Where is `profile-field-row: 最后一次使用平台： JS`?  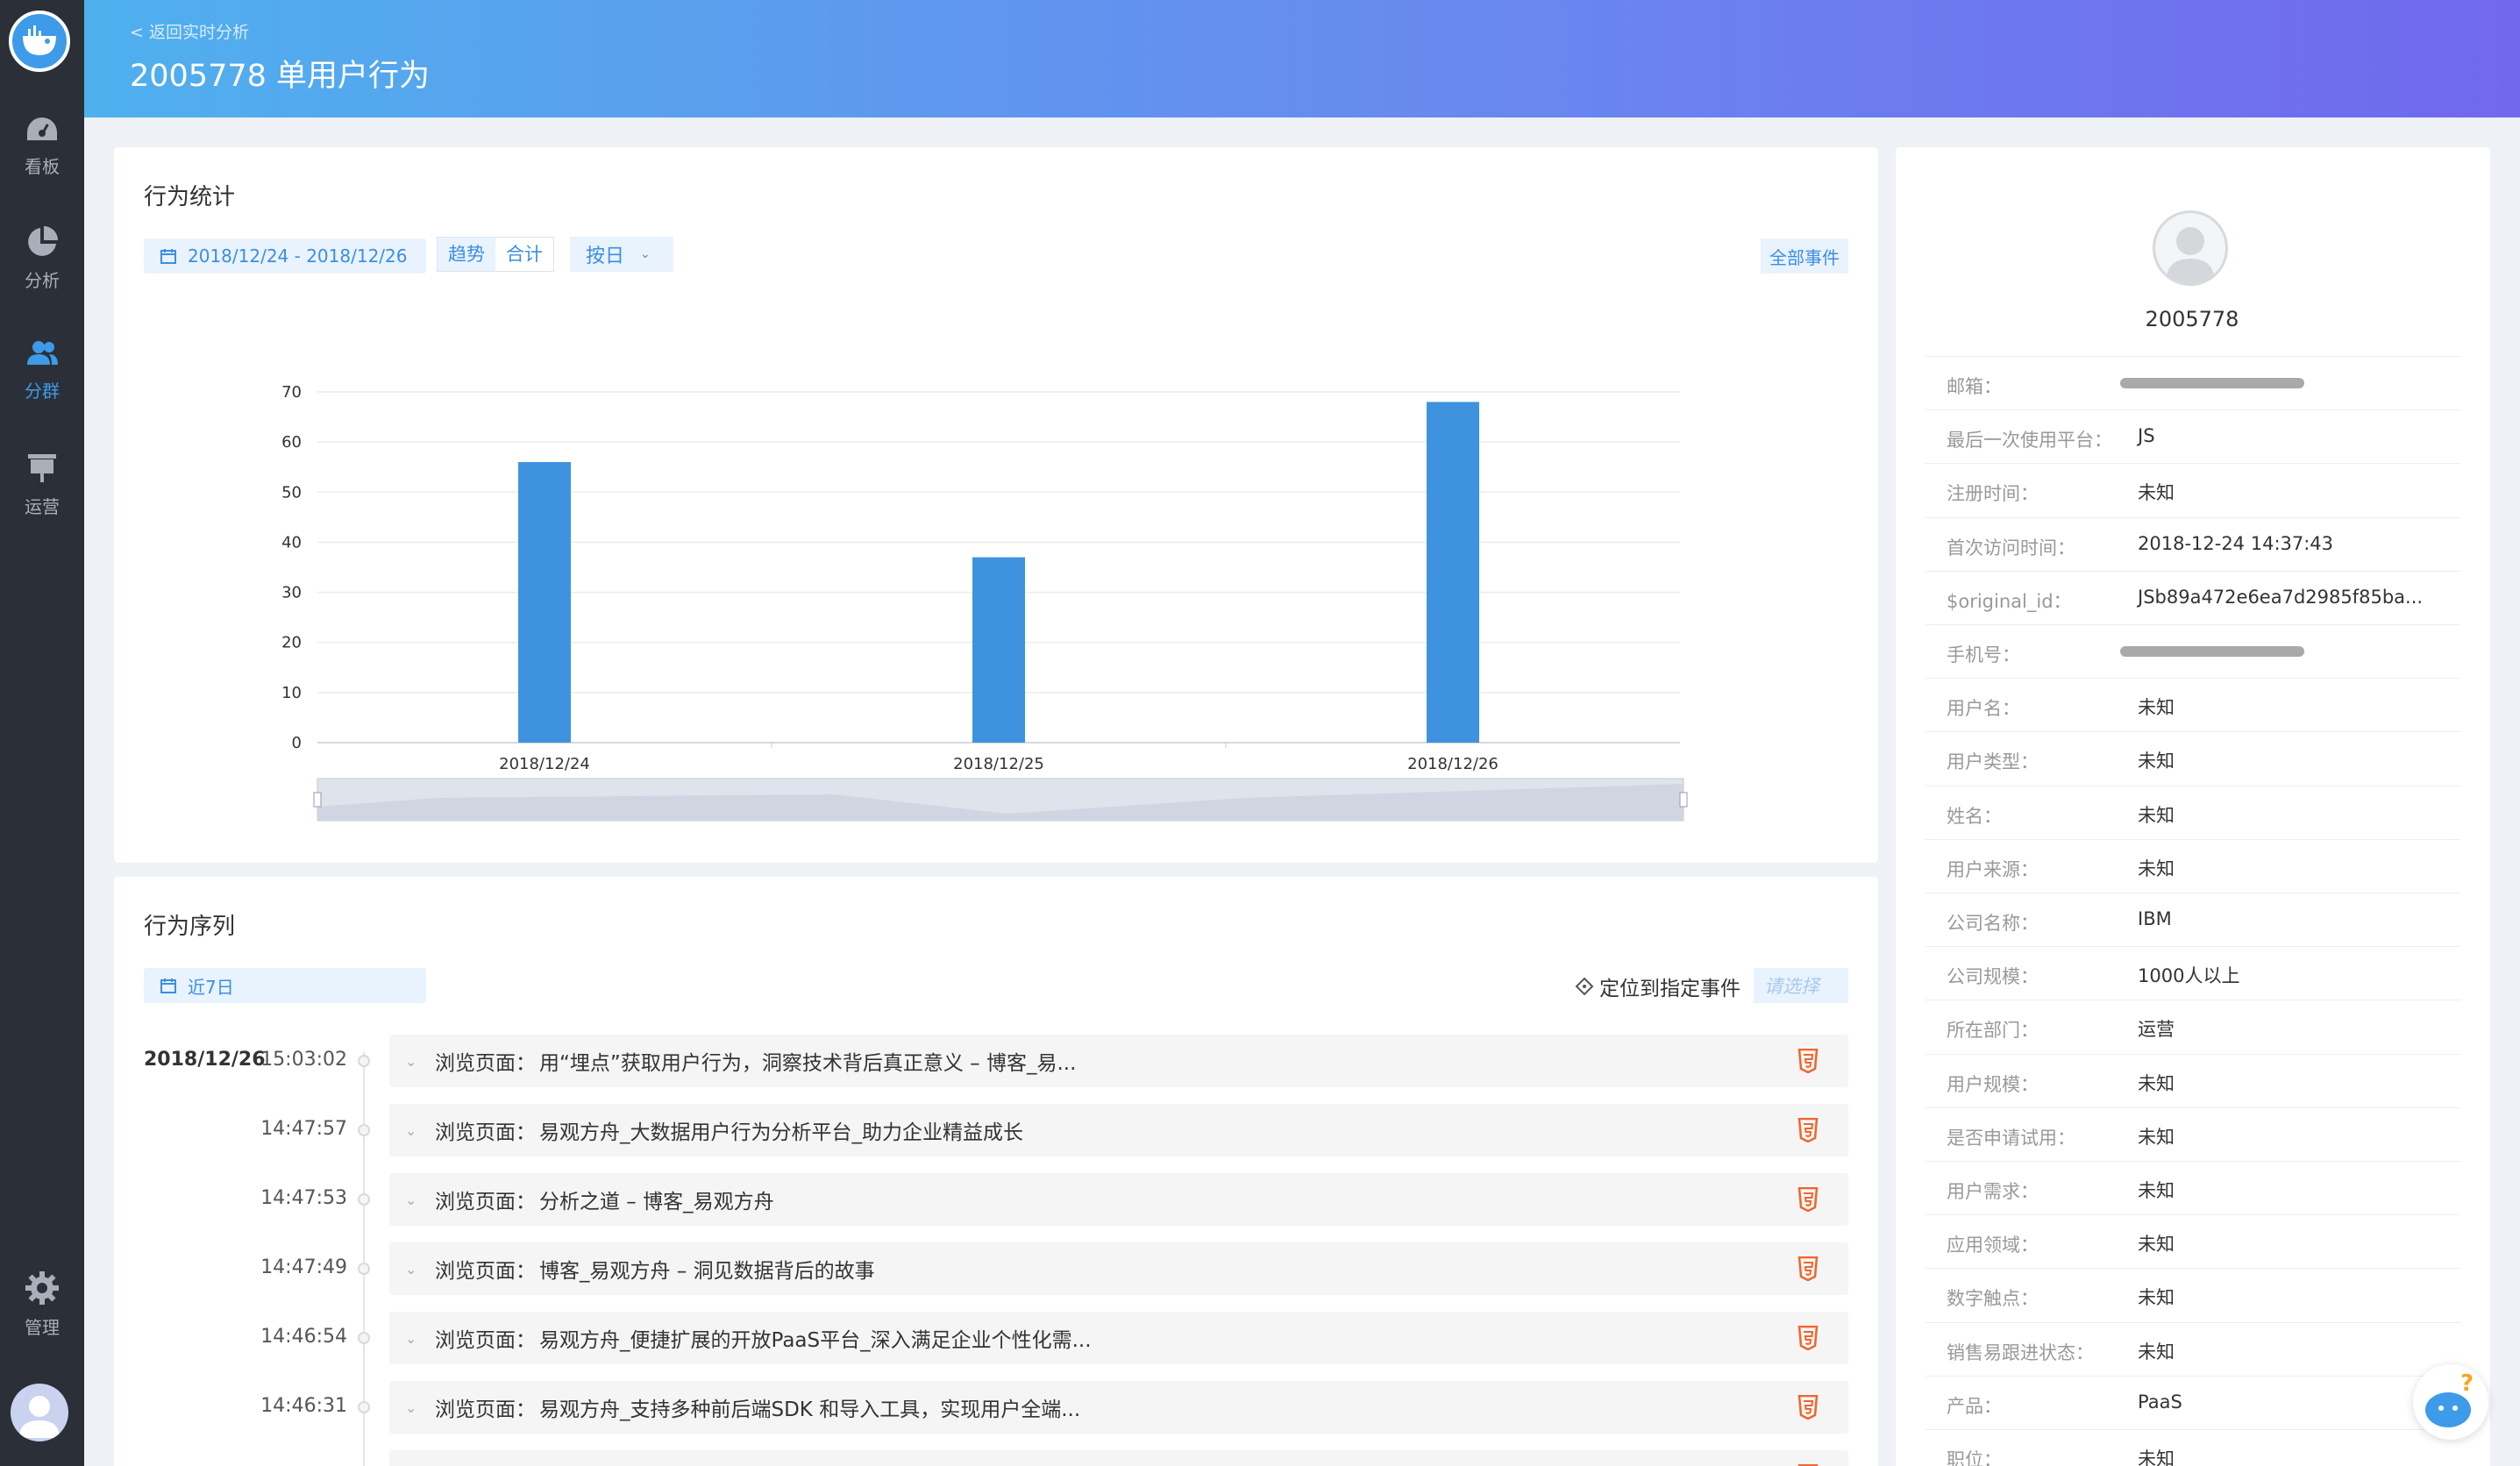 profile-field-row: 最后一次使用平台： JS is located at coordinates (2193, 436).